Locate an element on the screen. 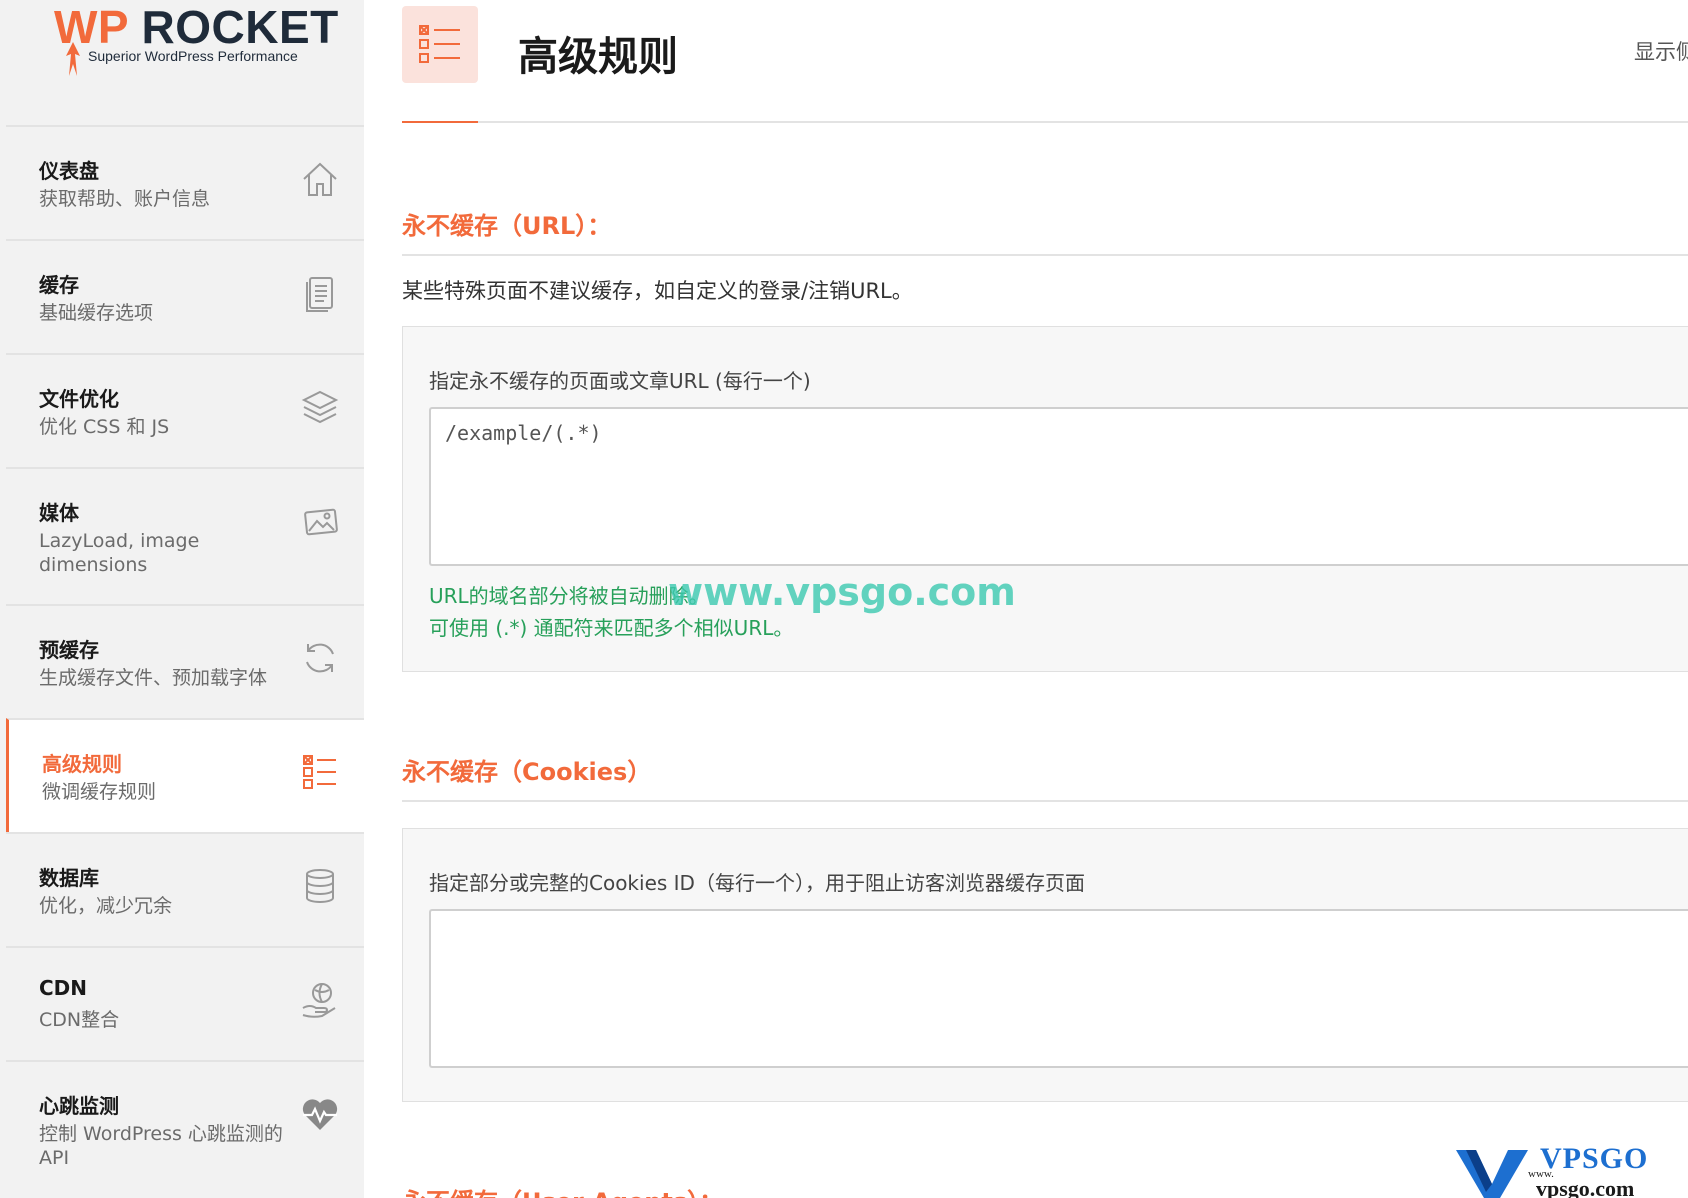 This screenshot has height=1198, width=1688. sidebar-item-title: 高级规则 is located at coordinates (82, 764).